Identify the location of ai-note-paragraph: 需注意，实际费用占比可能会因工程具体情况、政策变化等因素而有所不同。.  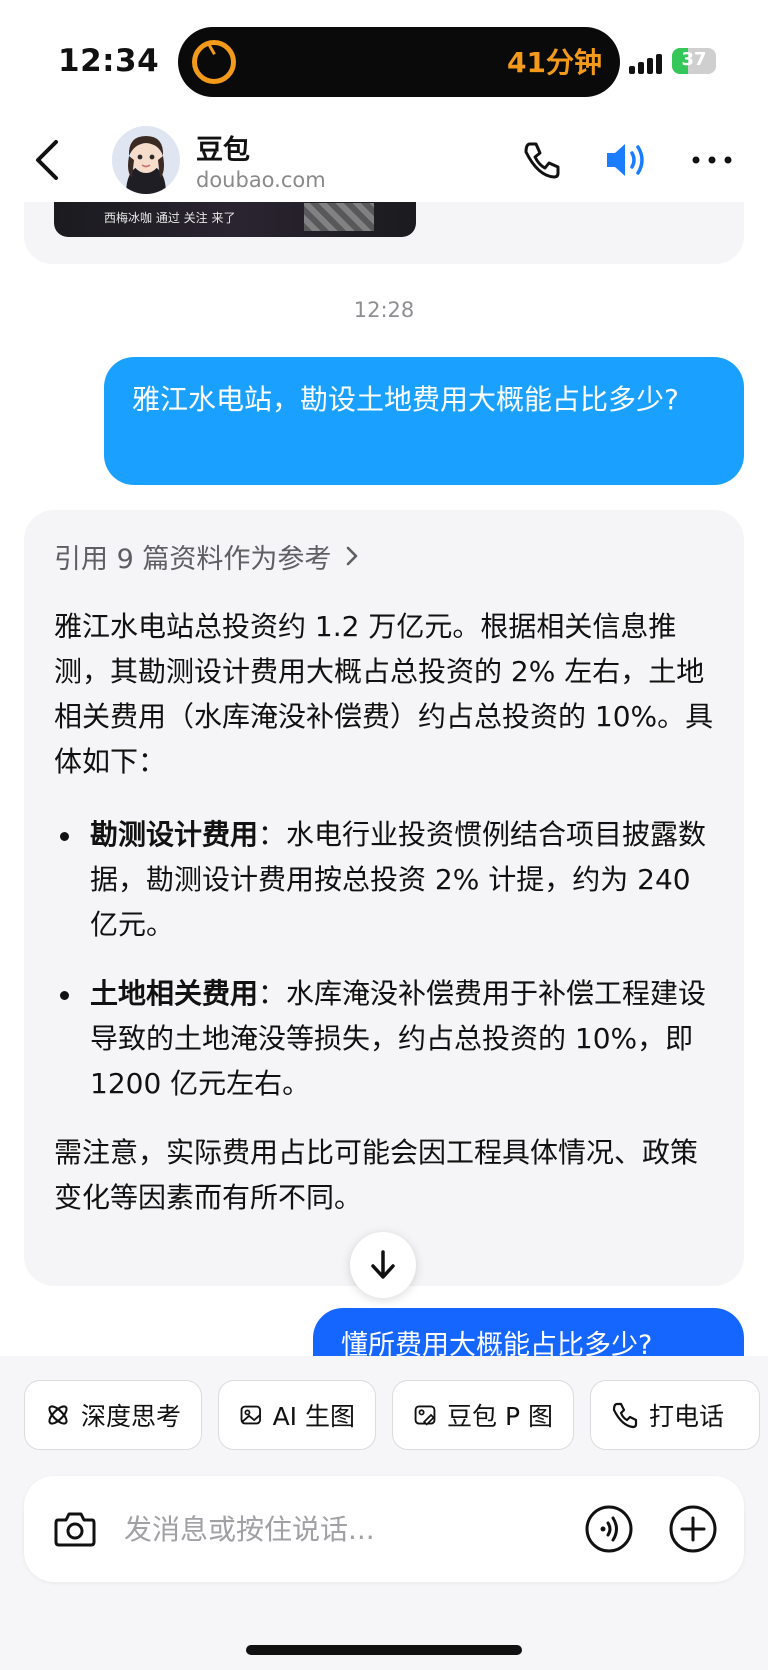
(376, 1175).